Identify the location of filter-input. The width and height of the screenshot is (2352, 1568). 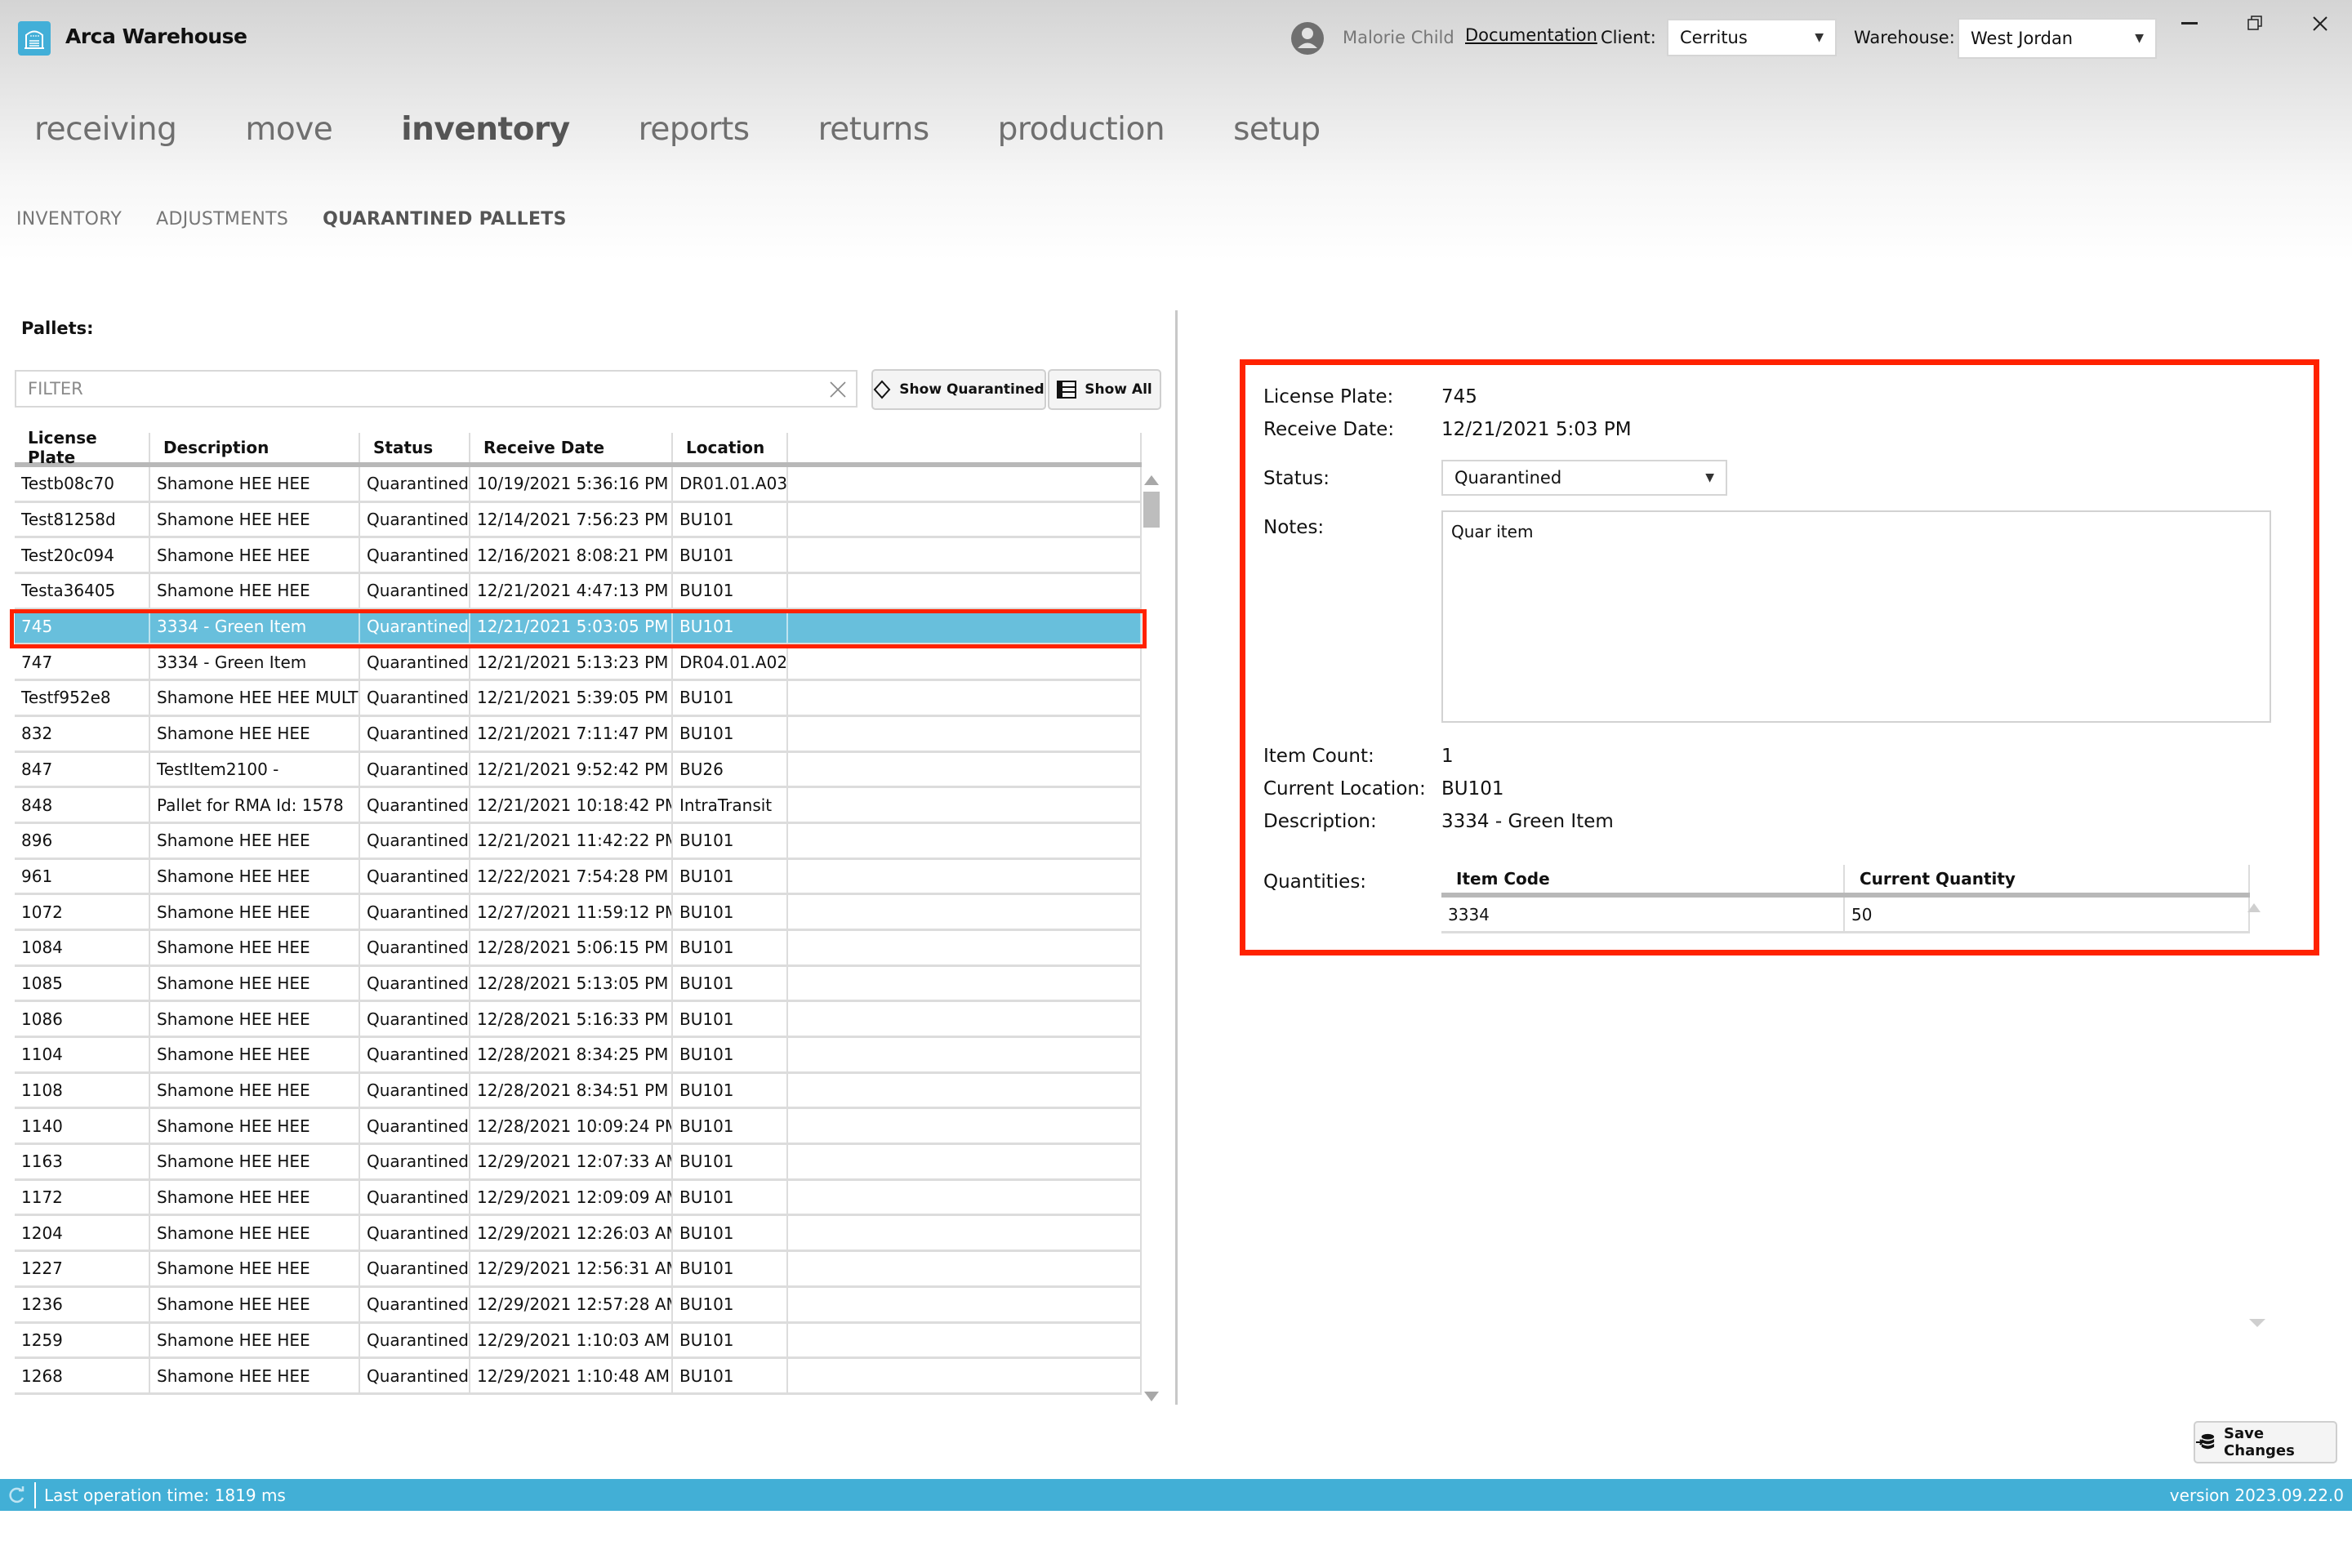
(420, 389).